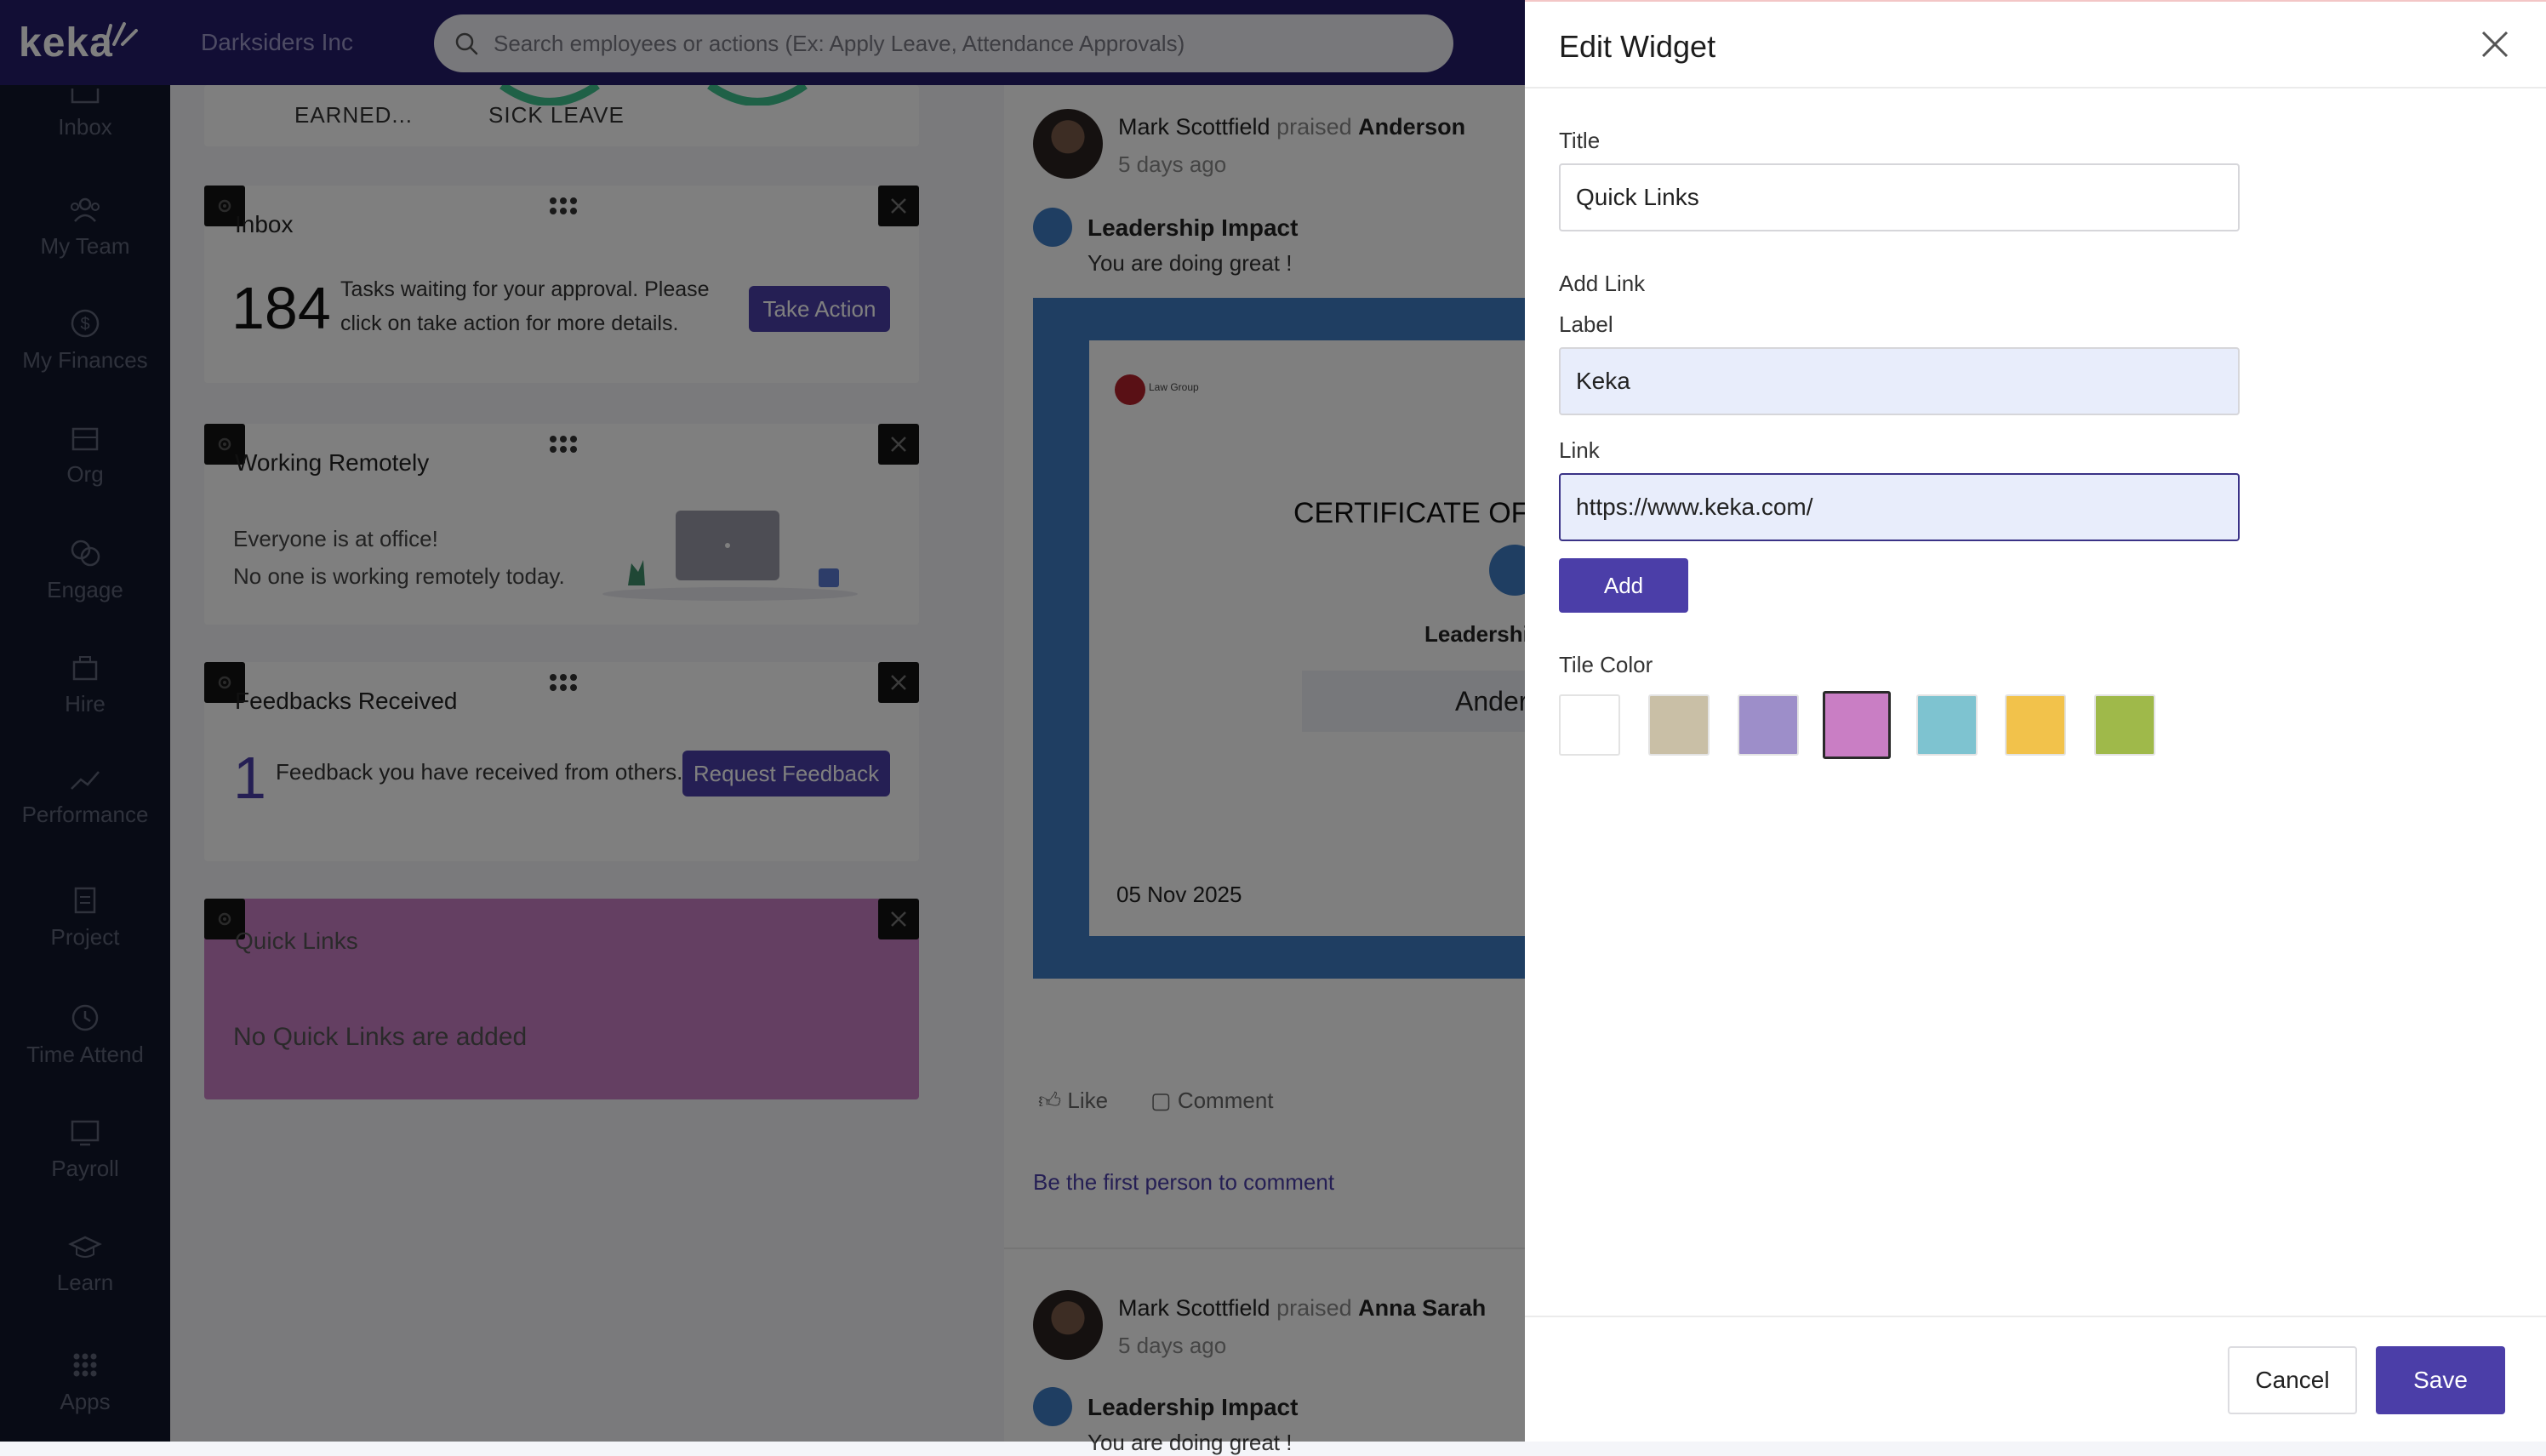 The image size is (2546, 1456). I want to click on save-button: Save, so click(2440, 1380).